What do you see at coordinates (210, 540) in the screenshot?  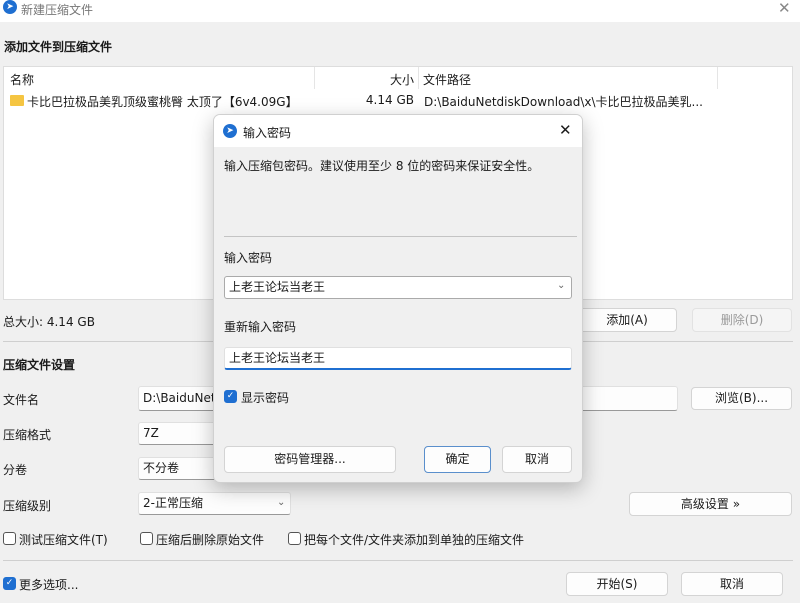 I see `delete-after-label: 压缩后删除原始文件` at bounding box center [210, 540].